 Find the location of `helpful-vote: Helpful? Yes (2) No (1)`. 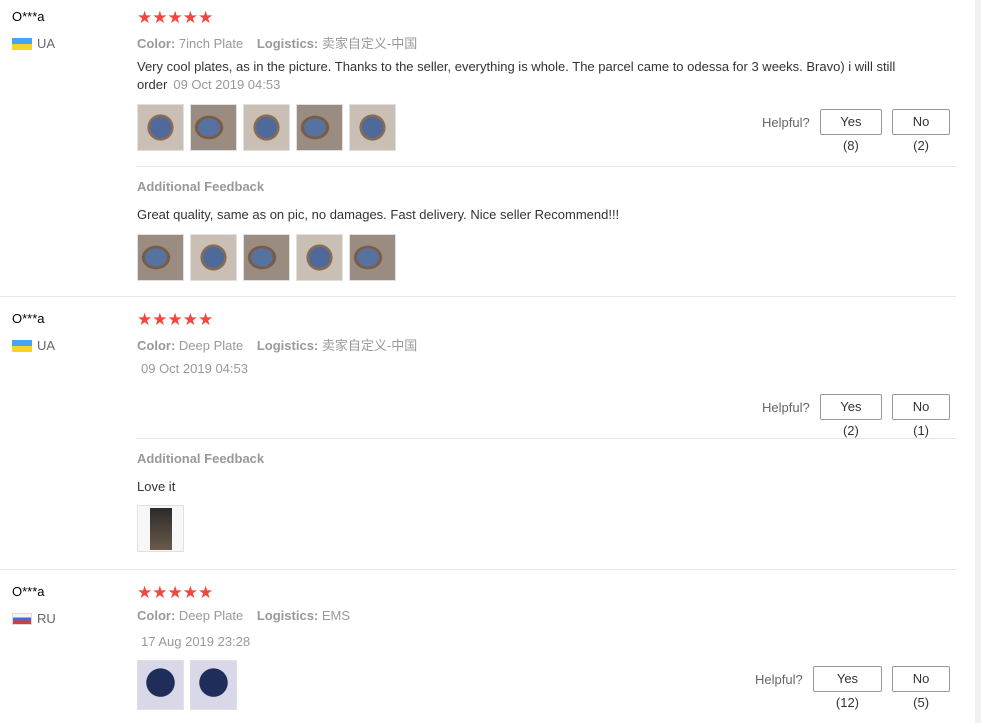

helpful-vote: Helpful? Yes (2) No (1) is located at coordinates (861, 416).